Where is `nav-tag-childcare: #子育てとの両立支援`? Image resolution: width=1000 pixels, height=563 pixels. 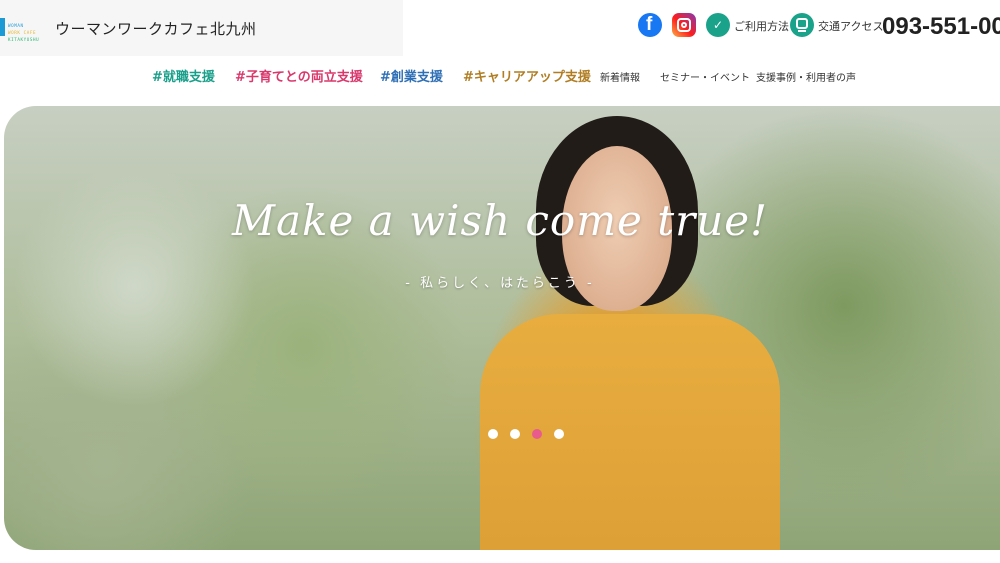 nav-tag-childcare: #子育てとの両立支援 is located at coordinates (299, 75).